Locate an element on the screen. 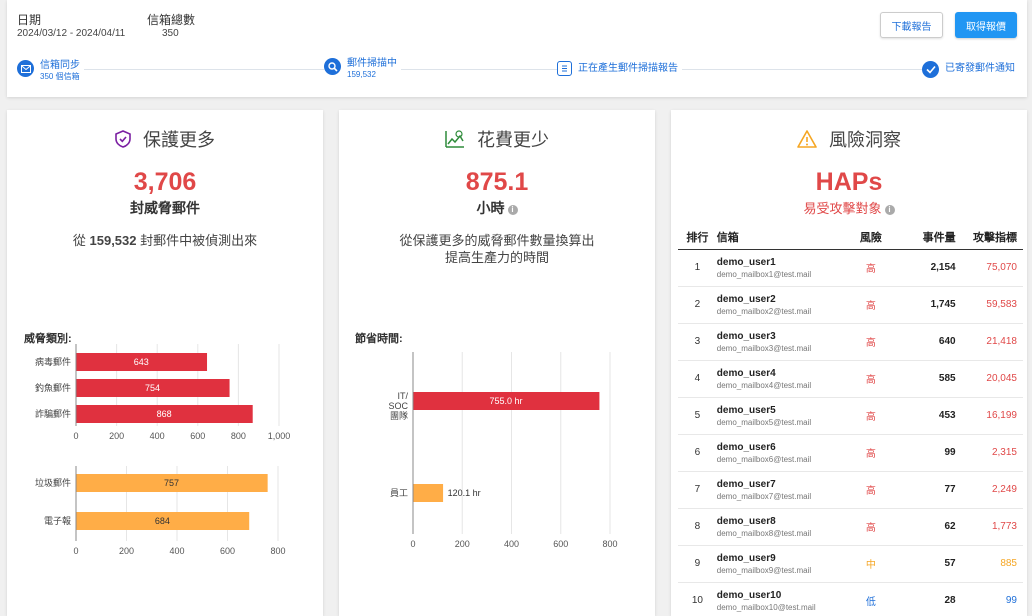 This screenshot has height=616, width=1032. col-events: 事件量 is located at coordinates (929, 237).